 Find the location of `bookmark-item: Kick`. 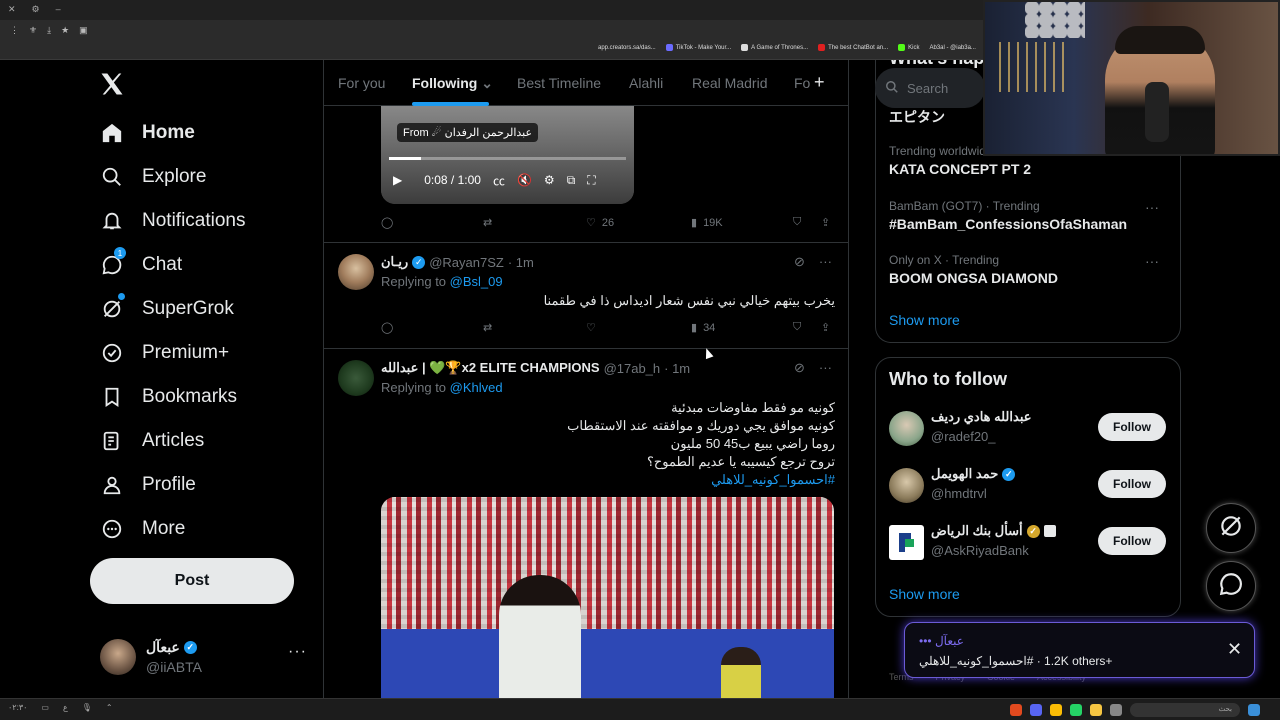

bookmark-item: Kick is located at coordinates (908, 47).